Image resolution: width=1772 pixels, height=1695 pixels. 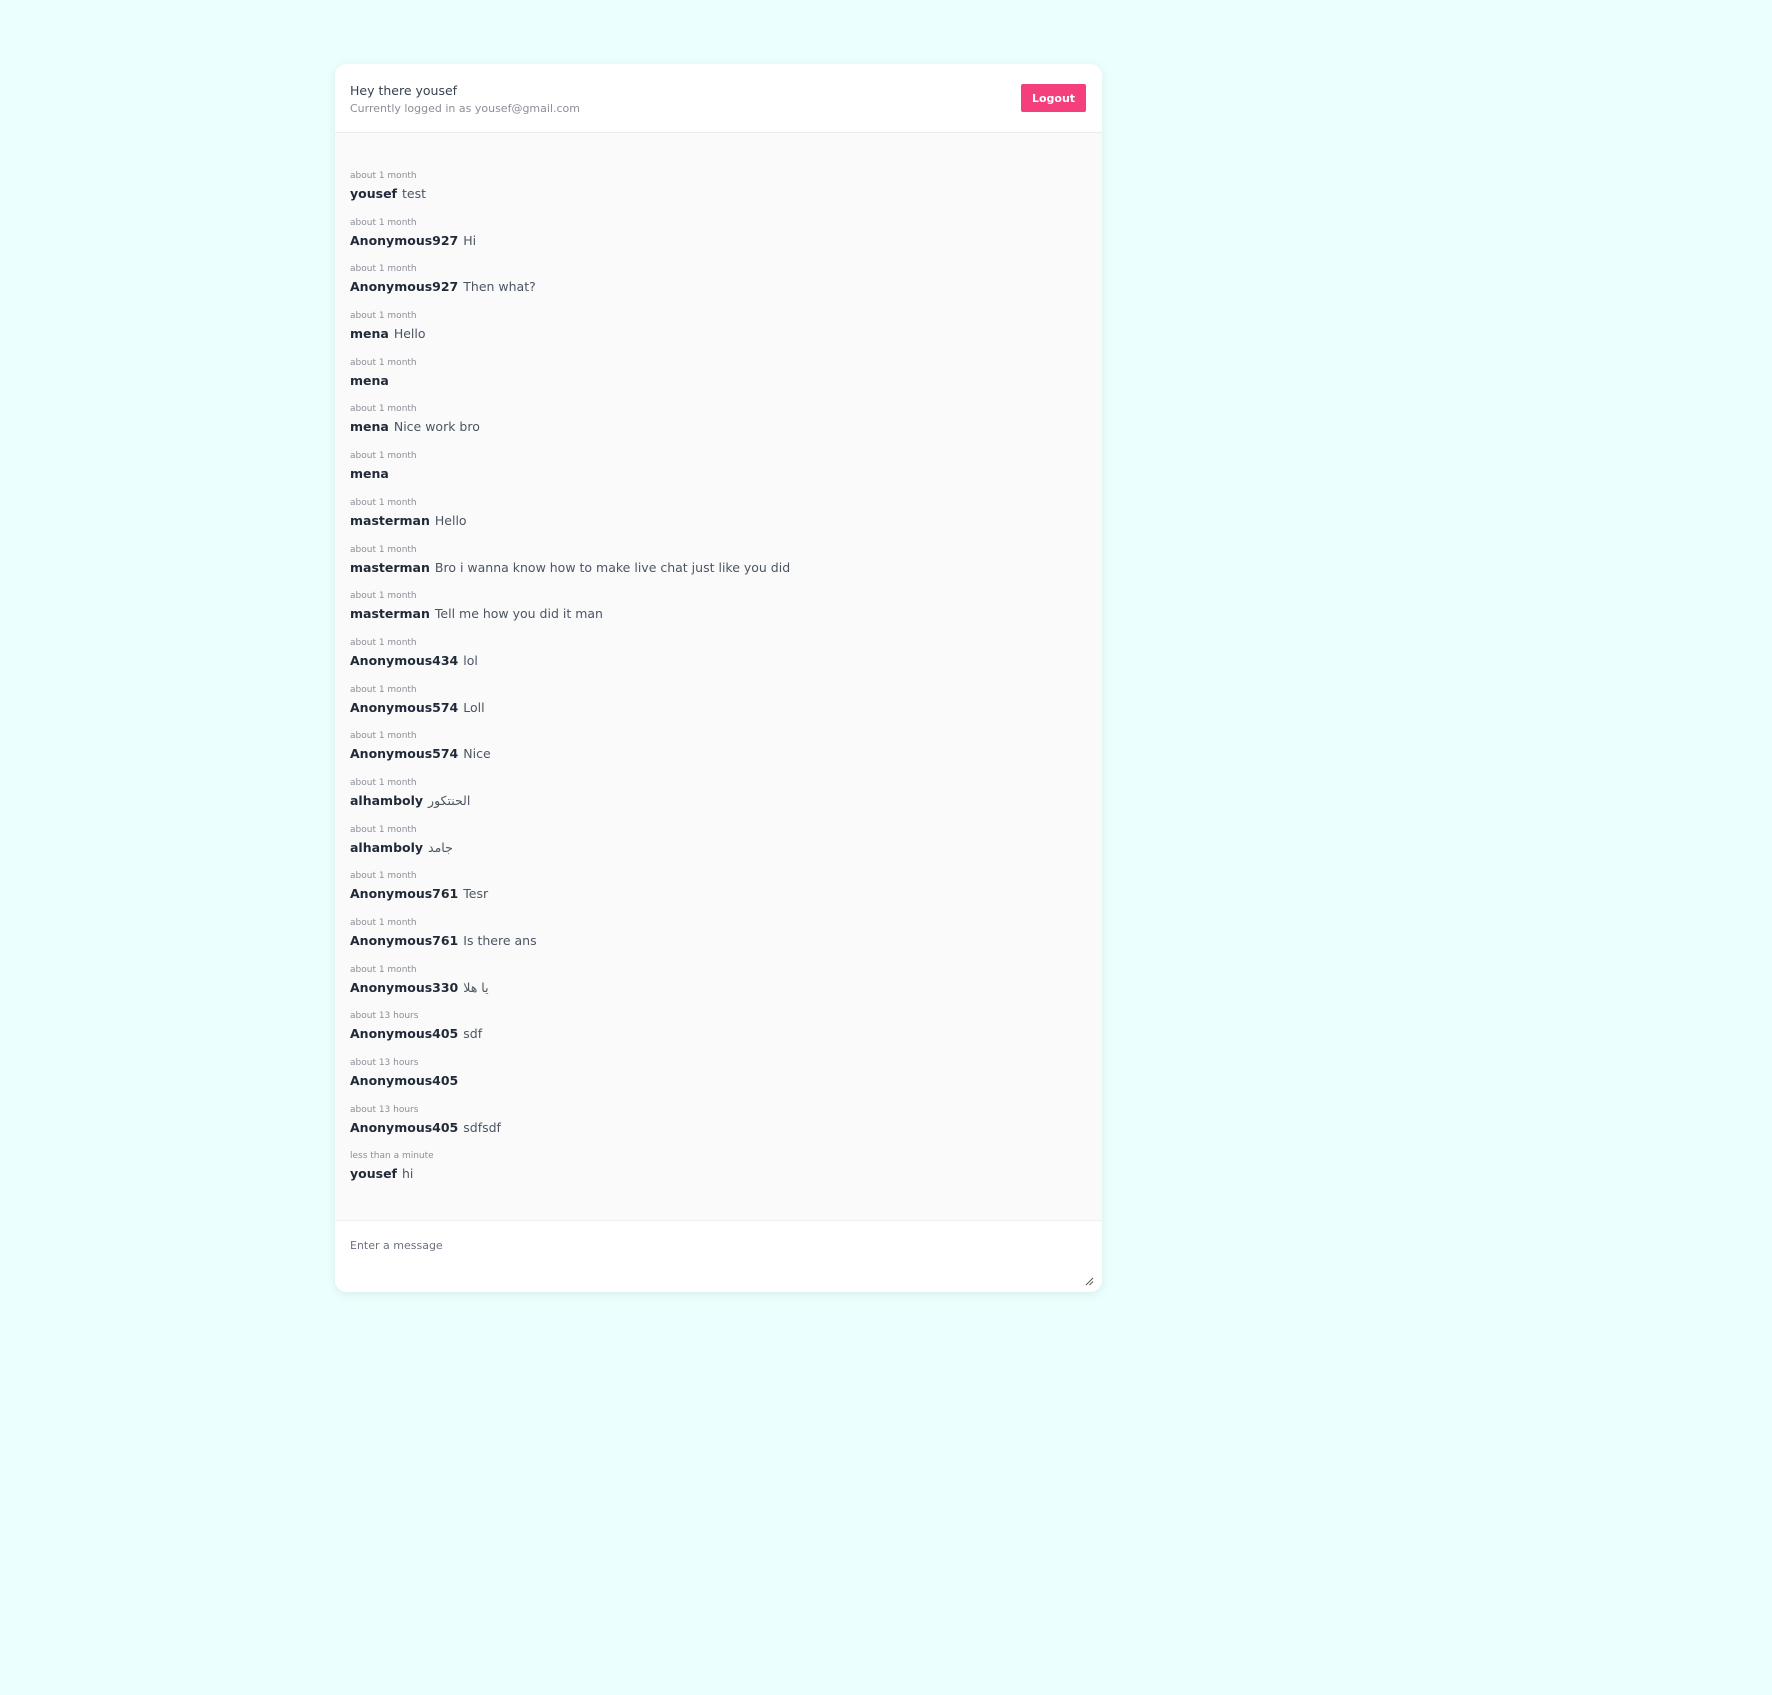 What do you see at coordinates (477, 754) in the screenshot?
I see `message-text: Nice` at bounding box center [477, 754].